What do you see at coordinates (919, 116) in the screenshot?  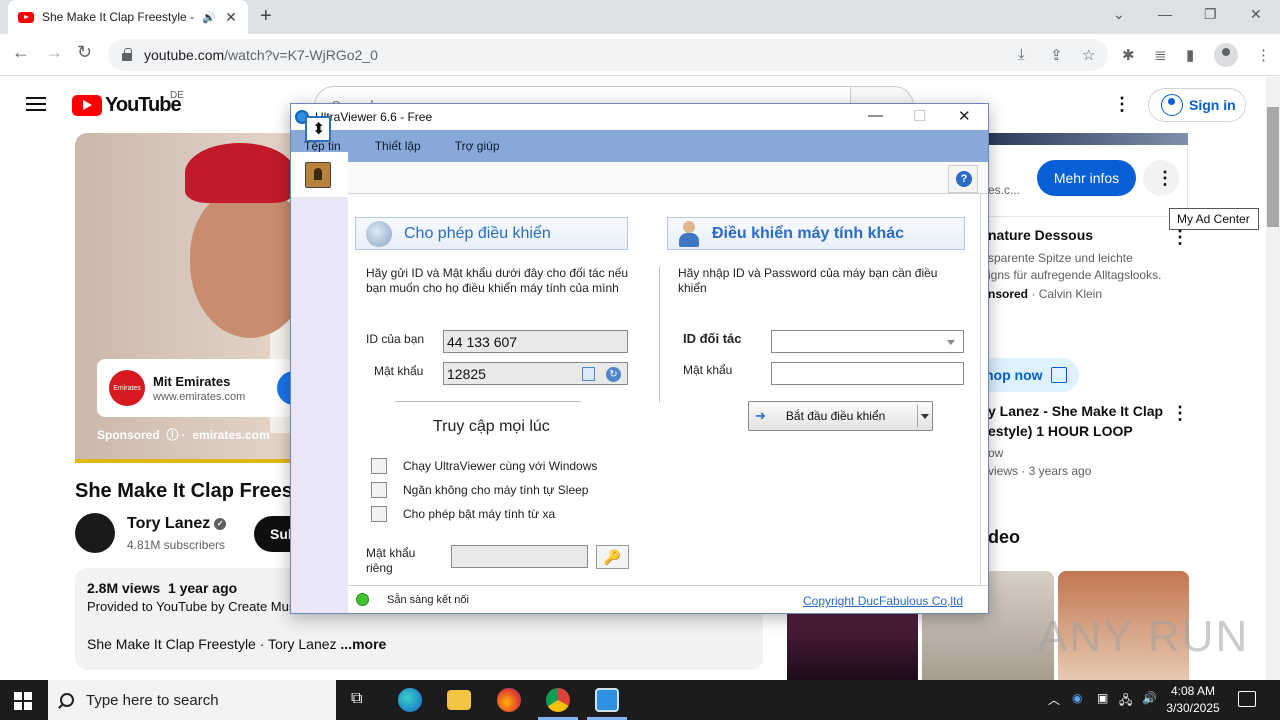 I see `uv-maximize-icon: ☐` at bounding box center [919, 116].